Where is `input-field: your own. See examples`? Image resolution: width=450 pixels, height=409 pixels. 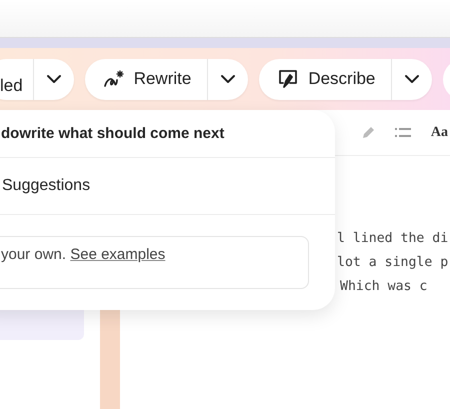 input-field: your own. See examples is located at coordinates (154, 262).